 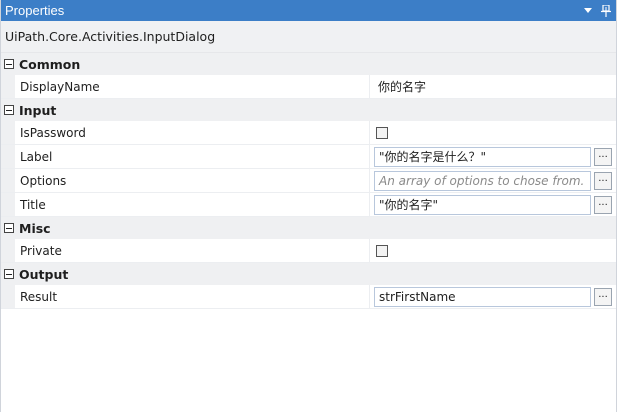 I want to click on category-common: Common, so click(x=308, y=64).